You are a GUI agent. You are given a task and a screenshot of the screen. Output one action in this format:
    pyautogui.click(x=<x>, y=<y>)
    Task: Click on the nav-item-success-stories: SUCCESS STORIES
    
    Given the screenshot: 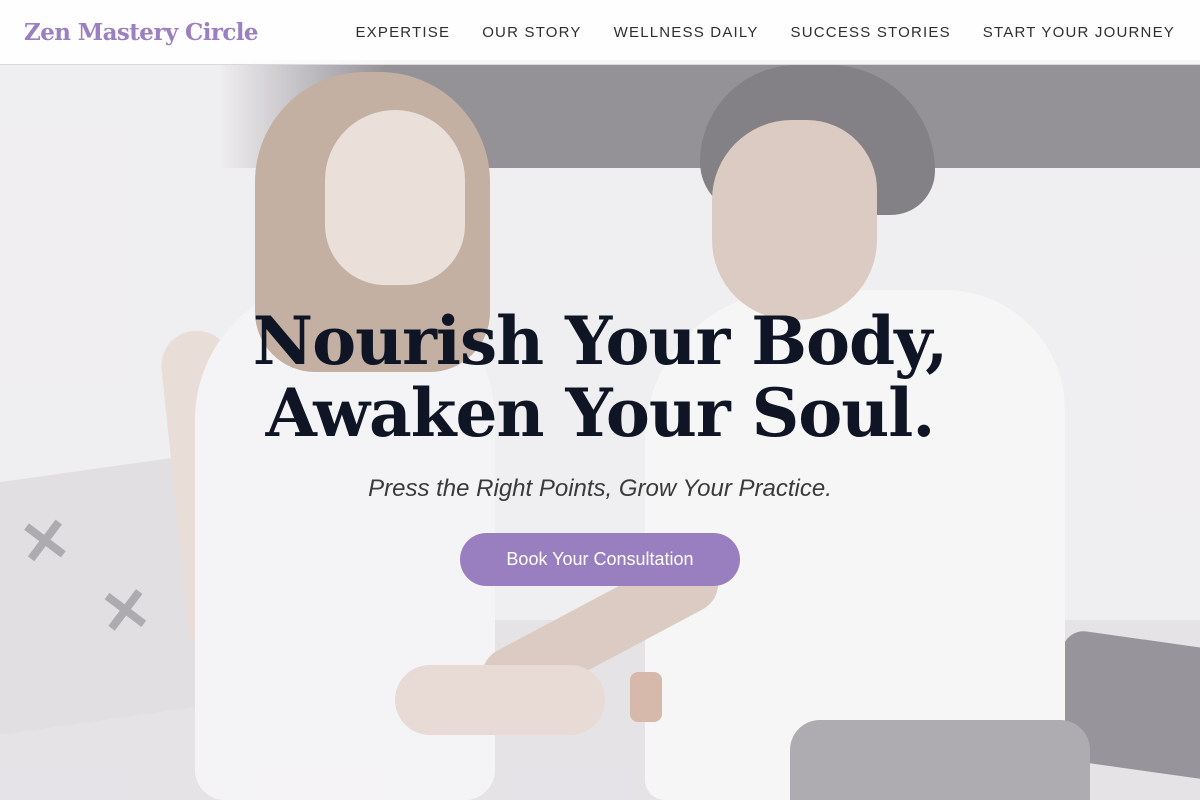 What is the action you would take?
    pyautogui.click(x=871, y=32)
    